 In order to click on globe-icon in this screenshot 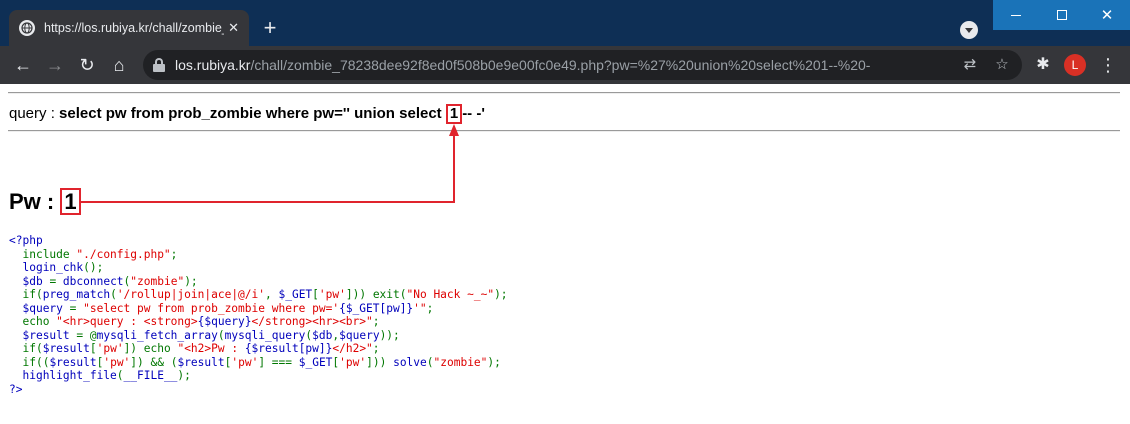, I will do `click(27, 28)`.